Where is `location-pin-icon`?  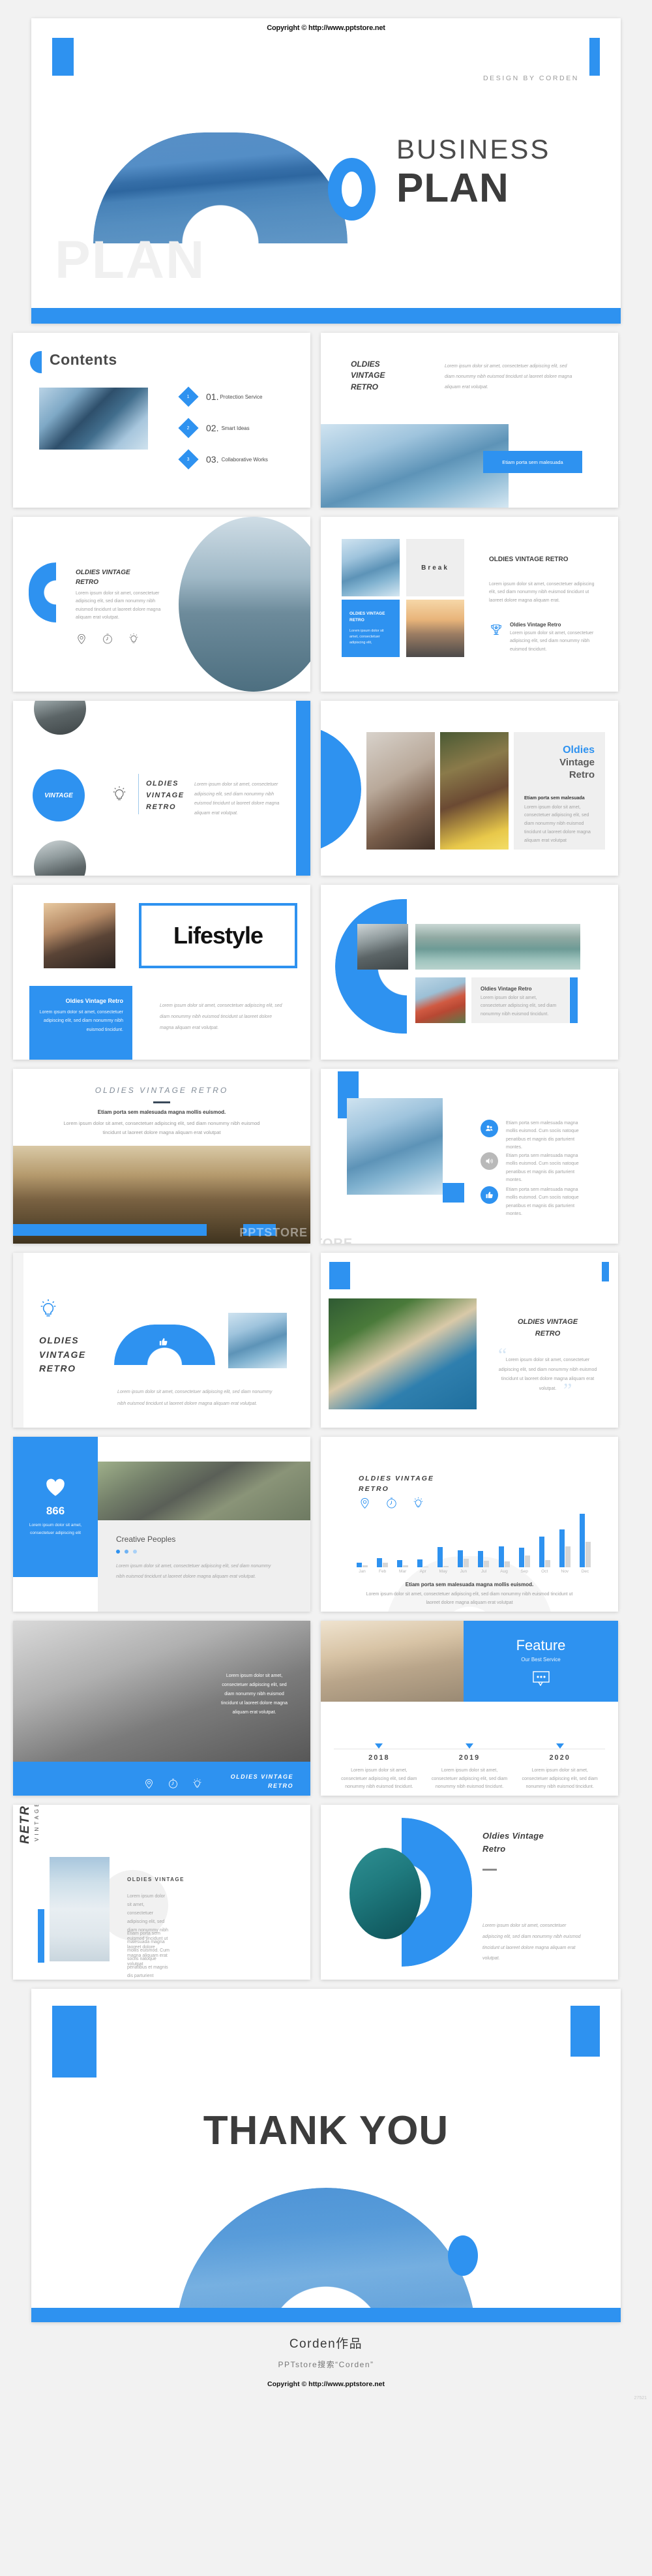 location-pin-icon is located at coordinates (149, 1784).